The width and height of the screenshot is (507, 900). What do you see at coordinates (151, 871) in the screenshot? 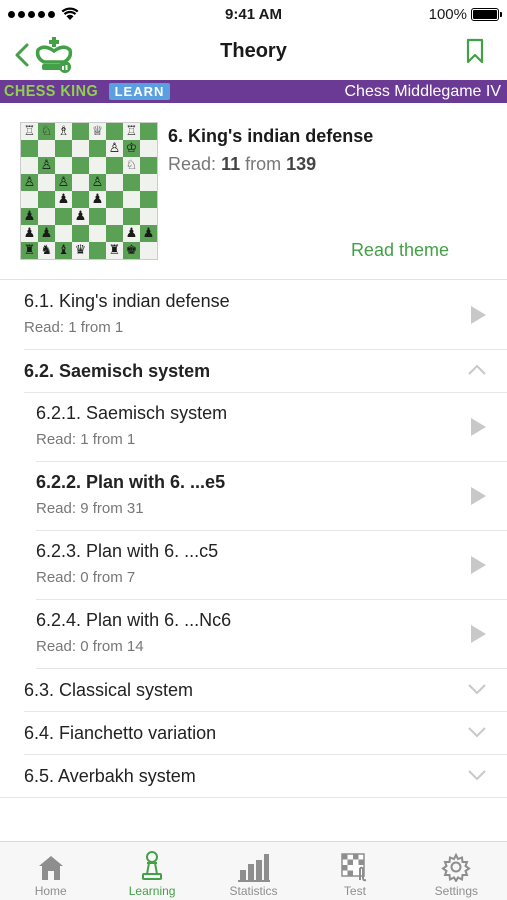
I see `tab-learning: Learning` at bounding box center [151, 871].